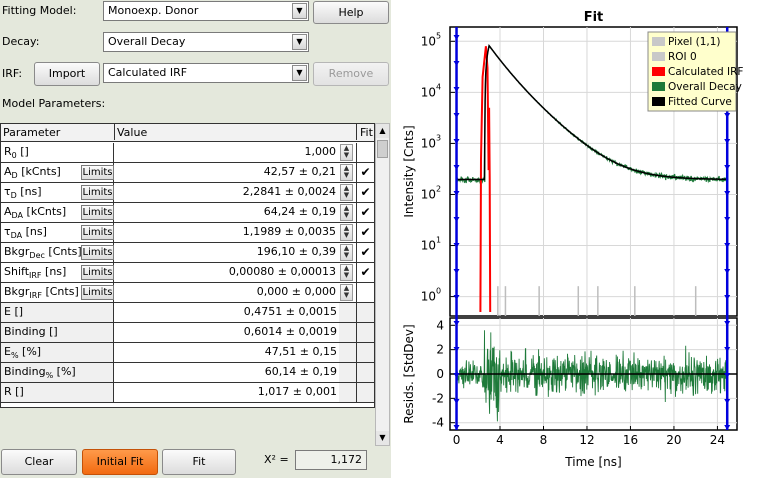  Describe the element at coordinates (226, 212) in the screenshot. I see `parameter-value: 64,24 ± 0,19` at that location.